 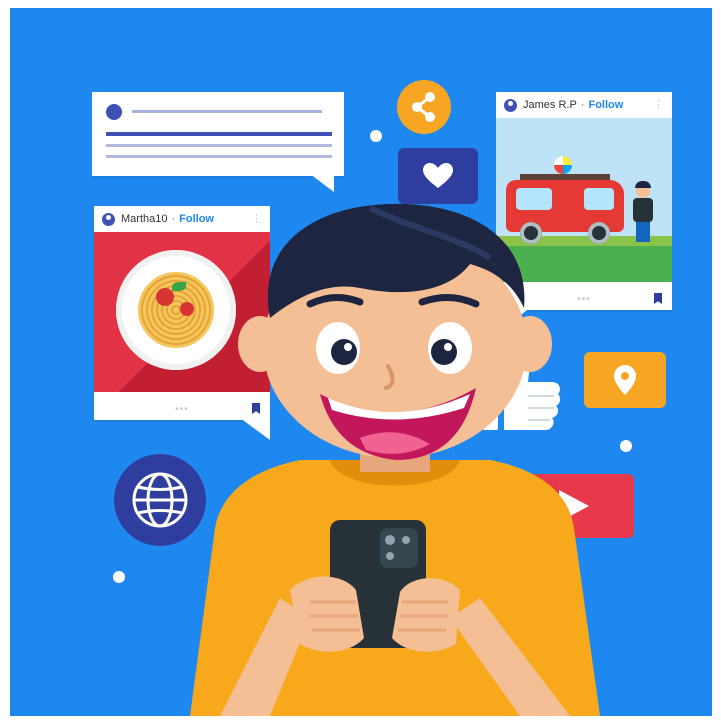 What do you see at coordinates (114, 112) in the screenshot?
I see `avatar` at bounding box center [114, 112].